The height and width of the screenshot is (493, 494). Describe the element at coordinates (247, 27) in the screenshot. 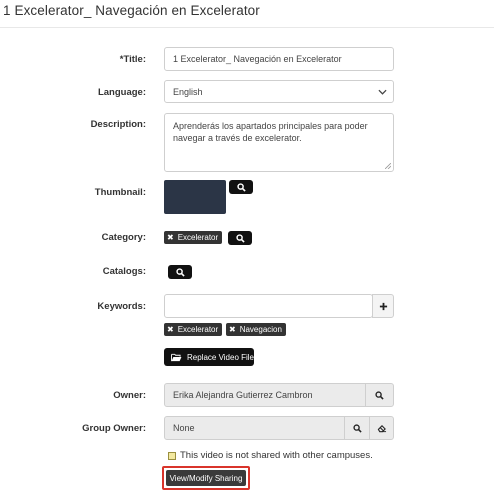

I see `title-divider` at that location.